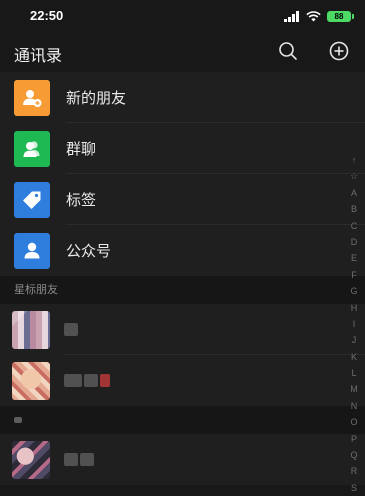  Describe the element at coordinates (354, 209) in the screenshot. I see `index-letter: B` at that location.